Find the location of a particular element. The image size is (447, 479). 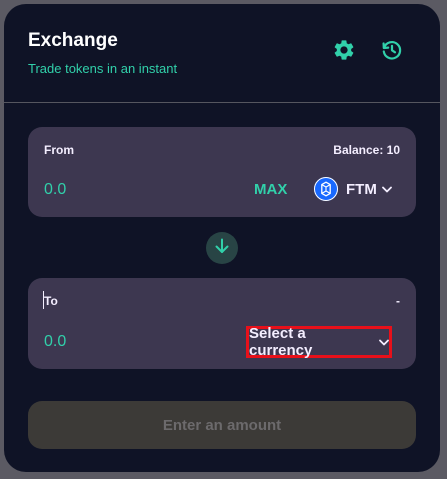

select-currency-label: Select a currency is located at coordinates (281, 342).